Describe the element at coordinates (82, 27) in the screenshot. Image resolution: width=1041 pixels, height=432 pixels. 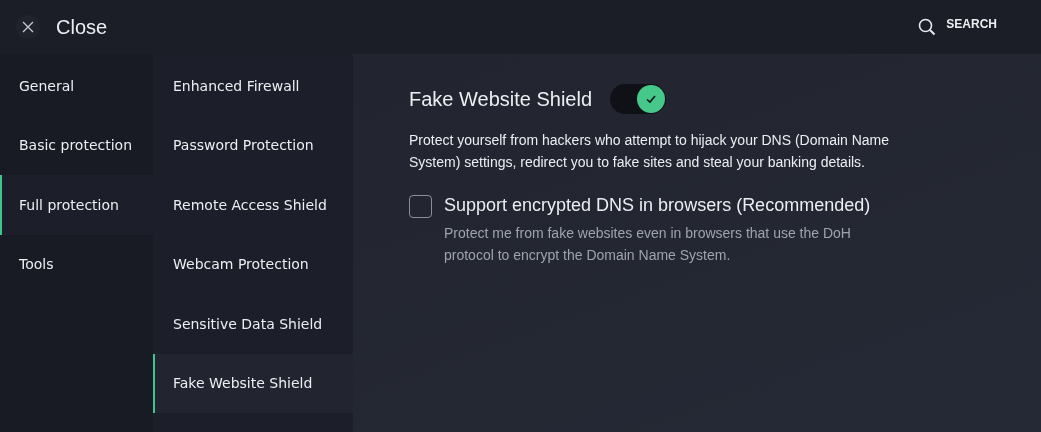
I see `close-label: Close` at that location.